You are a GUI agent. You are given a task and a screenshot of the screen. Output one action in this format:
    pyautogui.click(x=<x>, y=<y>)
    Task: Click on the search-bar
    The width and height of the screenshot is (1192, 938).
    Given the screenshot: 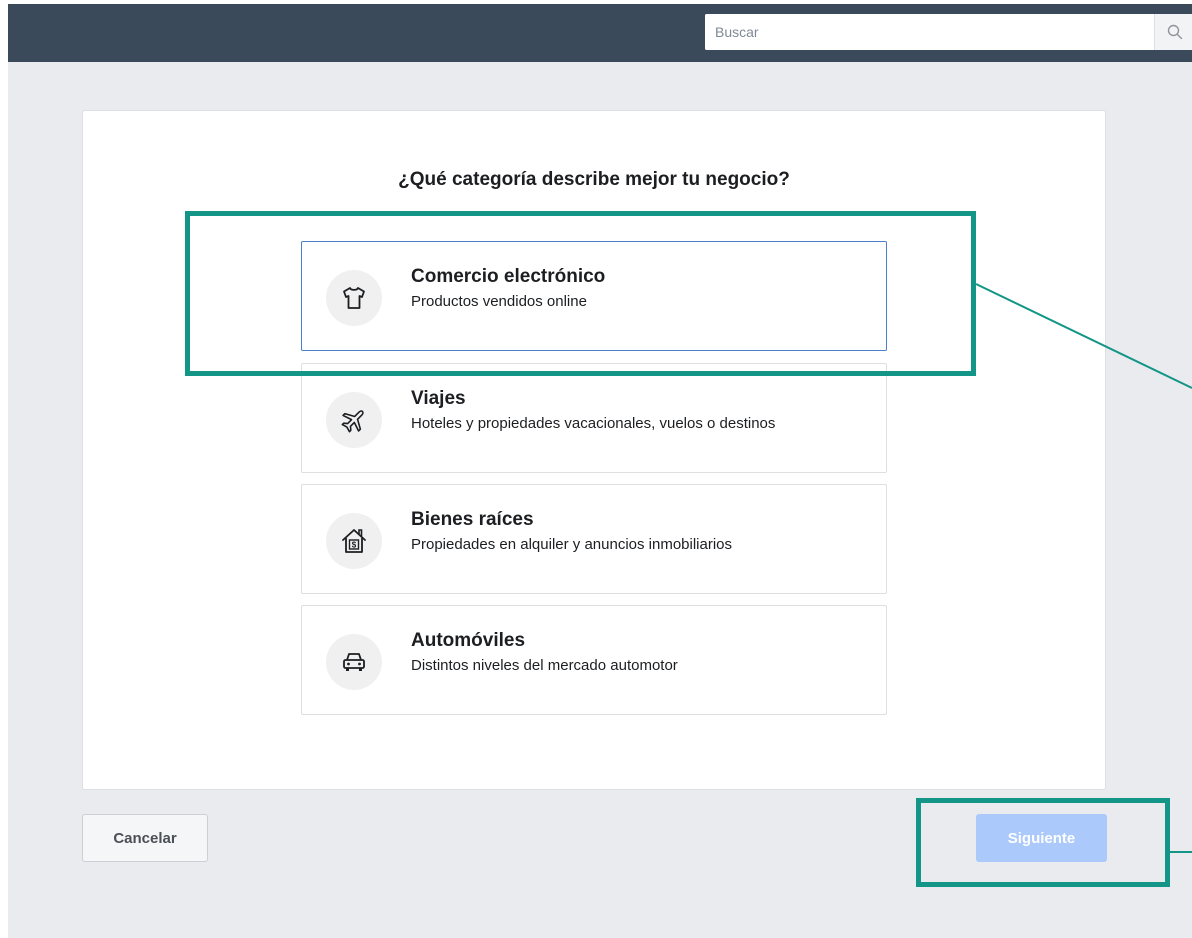 What is the action you would take?
    pyautogui.click(x=948, y=32)
    